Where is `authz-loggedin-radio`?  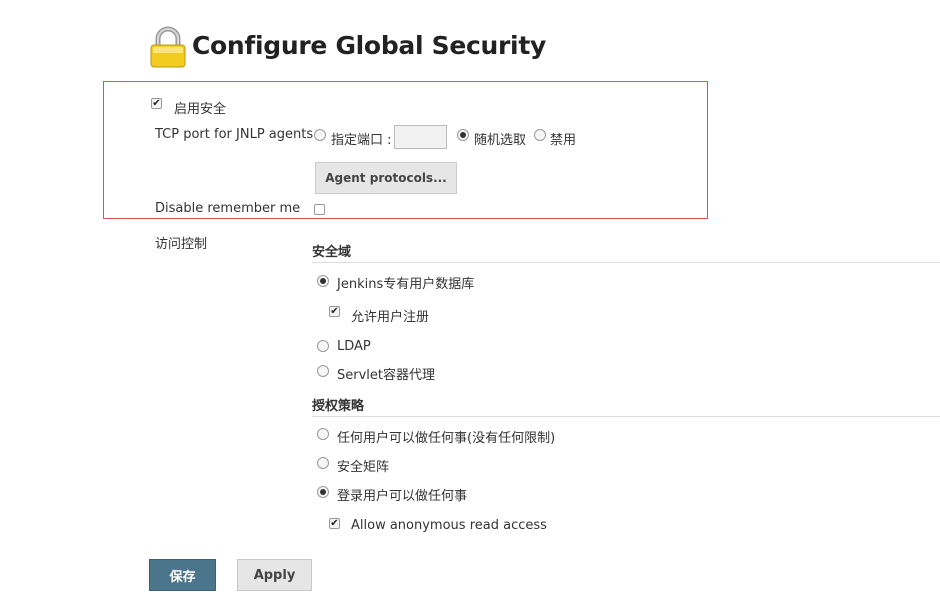
authz-loggedin-radio is located at coordinates (323, 492).